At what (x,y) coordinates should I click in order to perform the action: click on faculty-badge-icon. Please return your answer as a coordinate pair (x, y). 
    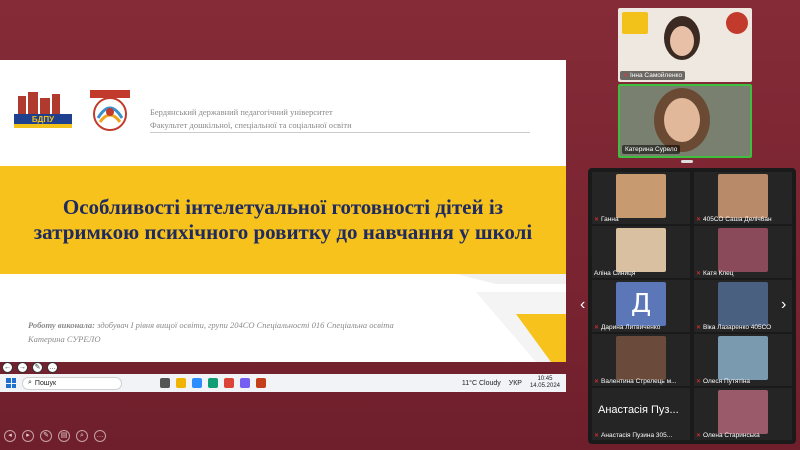
    Looking at the image, I should click on (737, 23).